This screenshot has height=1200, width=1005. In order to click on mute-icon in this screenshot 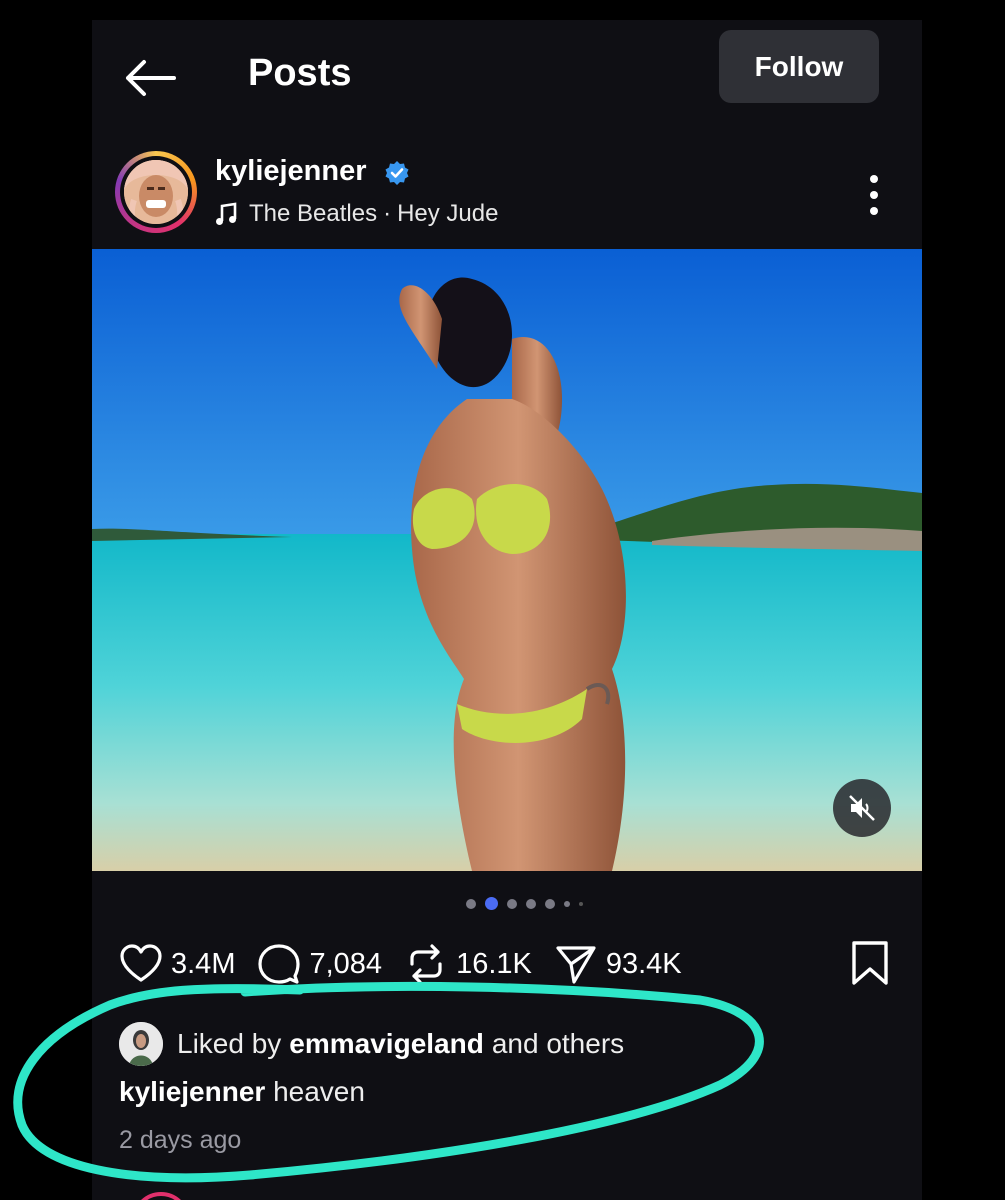, I will do `click(862, 808)`.